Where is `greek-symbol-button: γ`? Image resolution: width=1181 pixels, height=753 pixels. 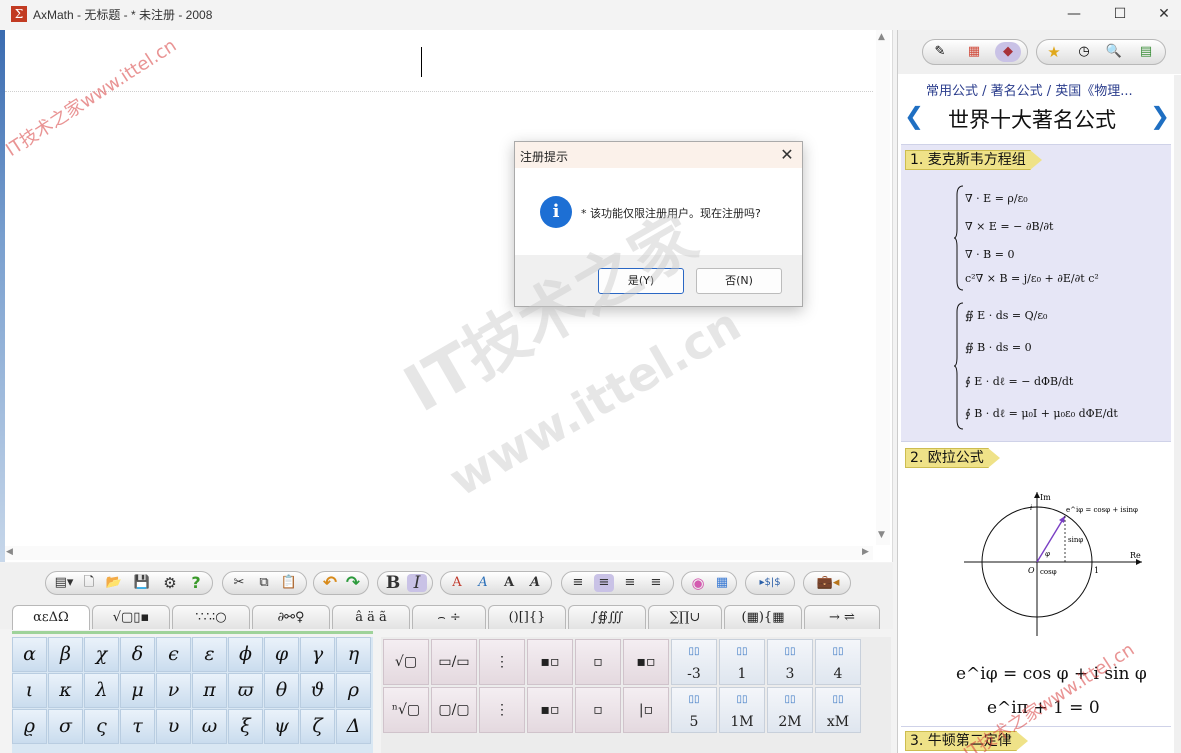
greek-symbol-button: γ is located at coordinates (317, 654).